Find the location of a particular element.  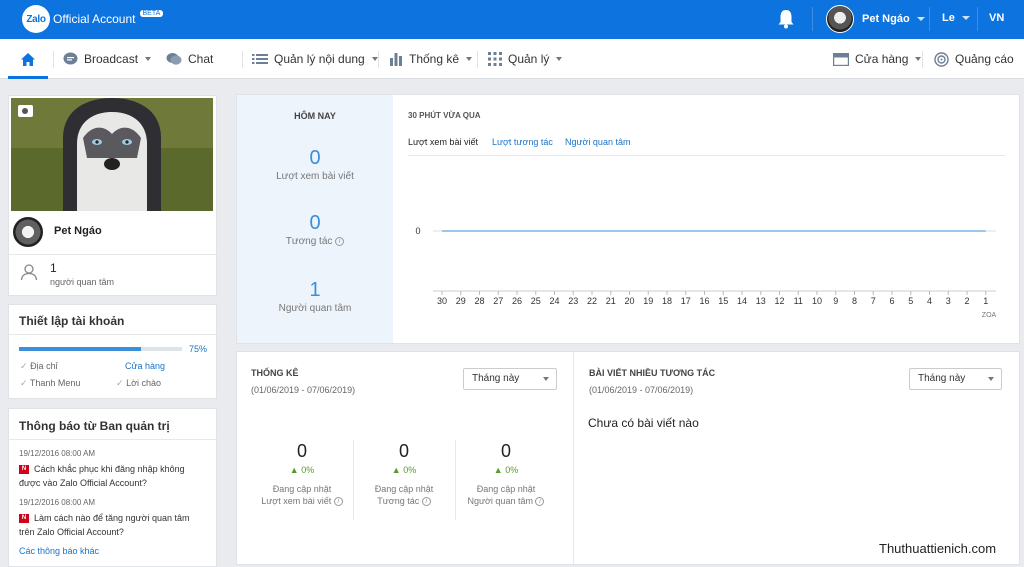

account-switcher: Le is located at coordinates (956, 18).